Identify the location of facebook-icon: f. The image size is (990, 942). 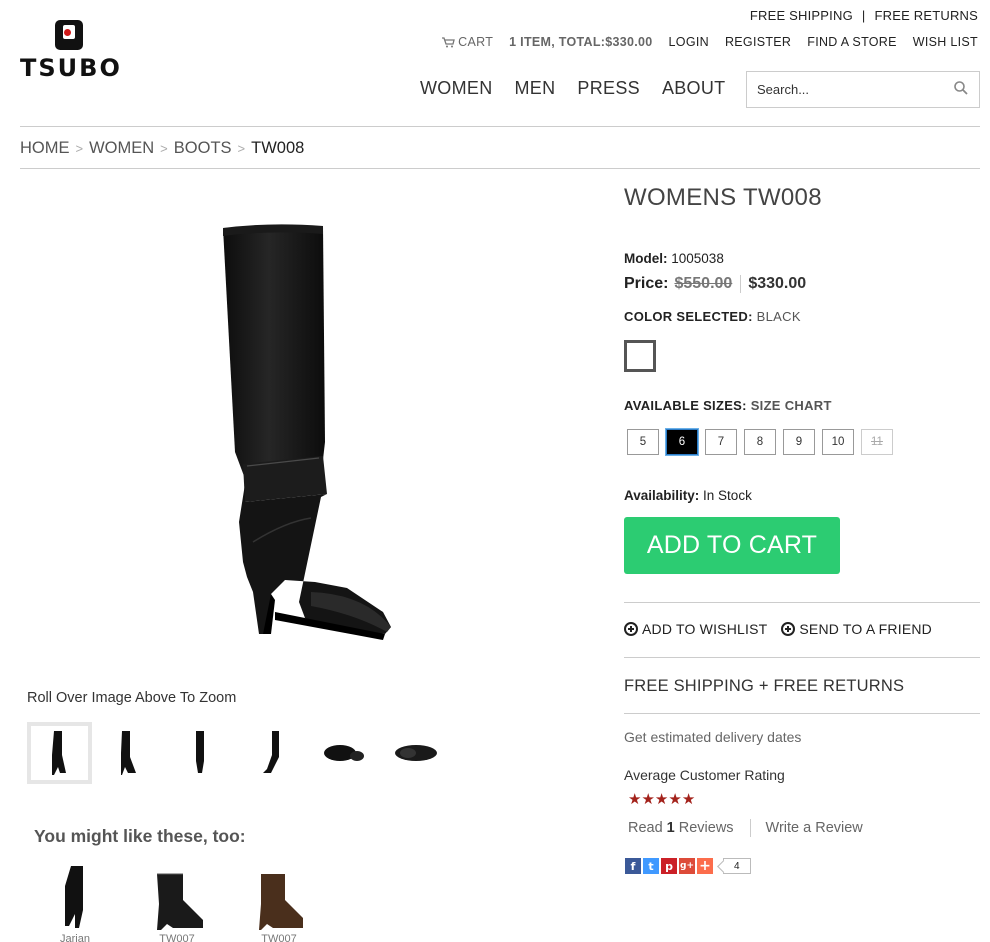
(633, 866).